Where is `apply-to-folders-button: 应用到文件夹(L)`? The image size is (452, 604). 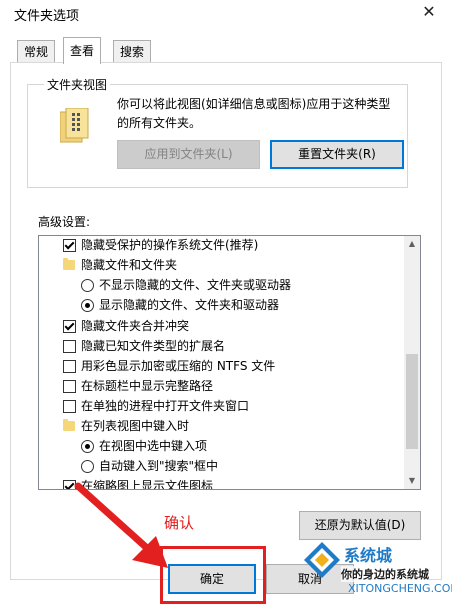
apply-to-folders-button: 应用到文件夹(L) is located at coordinates (188, 154).